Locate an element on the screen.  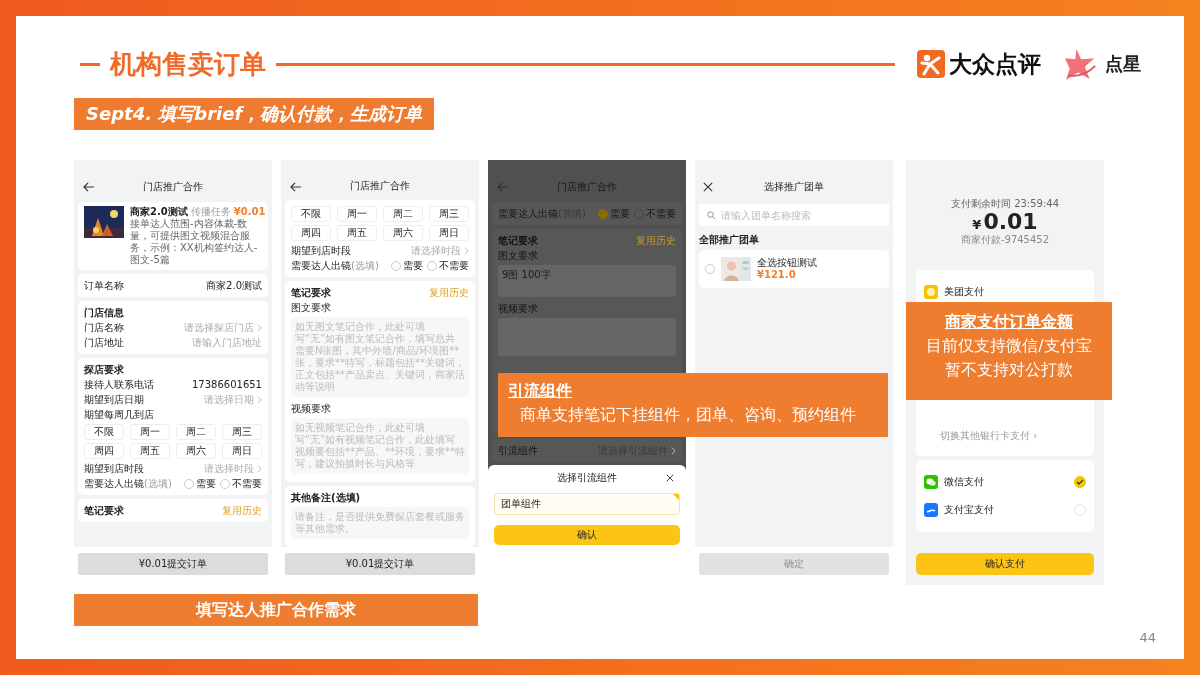
field-label: 期望到店日期 is located at coordinates (114, 399).